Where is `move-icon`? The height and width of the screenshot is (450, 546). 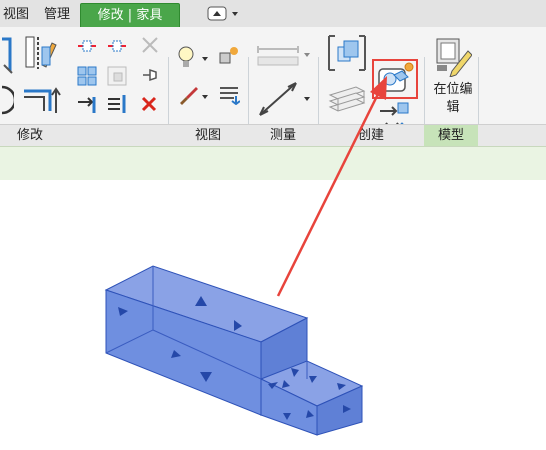
move-icon is located at coordinates (87, 46).